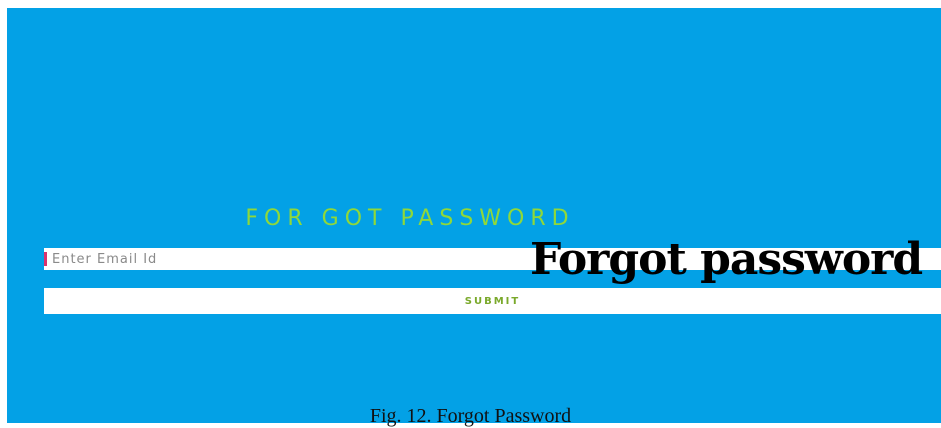 The width and height of the screenshot is (941, 428). I want to click on text-cursor-icon, so click(45, 259).